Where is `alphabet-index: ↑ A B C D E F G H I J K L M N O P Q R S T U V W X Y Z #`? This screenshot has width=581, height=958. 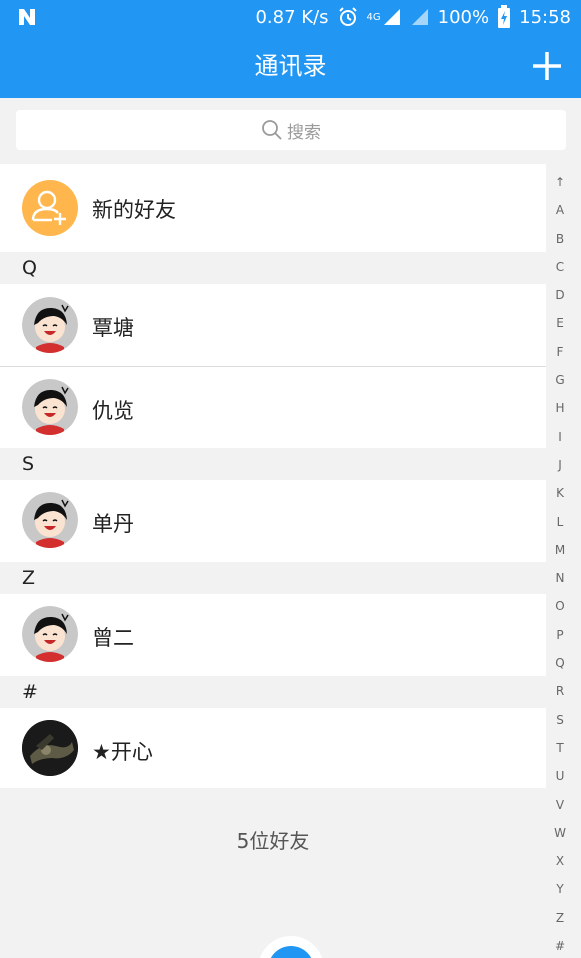
alphabet-index: ↑ A B C D E F G H I J K L M N O P Q R S T U V W X Y Z # is located at coordinates (560, 563).